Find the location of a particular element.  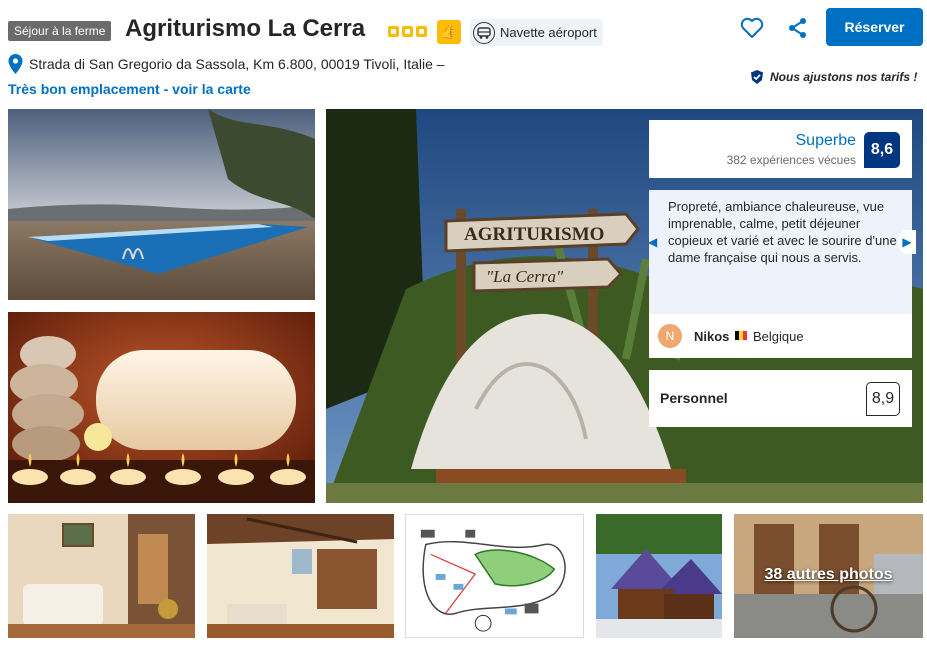

airport-shuttle-badge: Navette aéroport is located at coordinates (536, 32).